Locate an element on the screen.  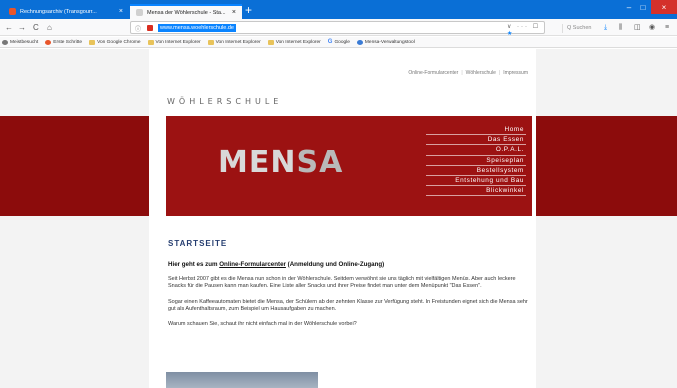
page-heading: STARTSEITE is located at coordinates (198, 243).